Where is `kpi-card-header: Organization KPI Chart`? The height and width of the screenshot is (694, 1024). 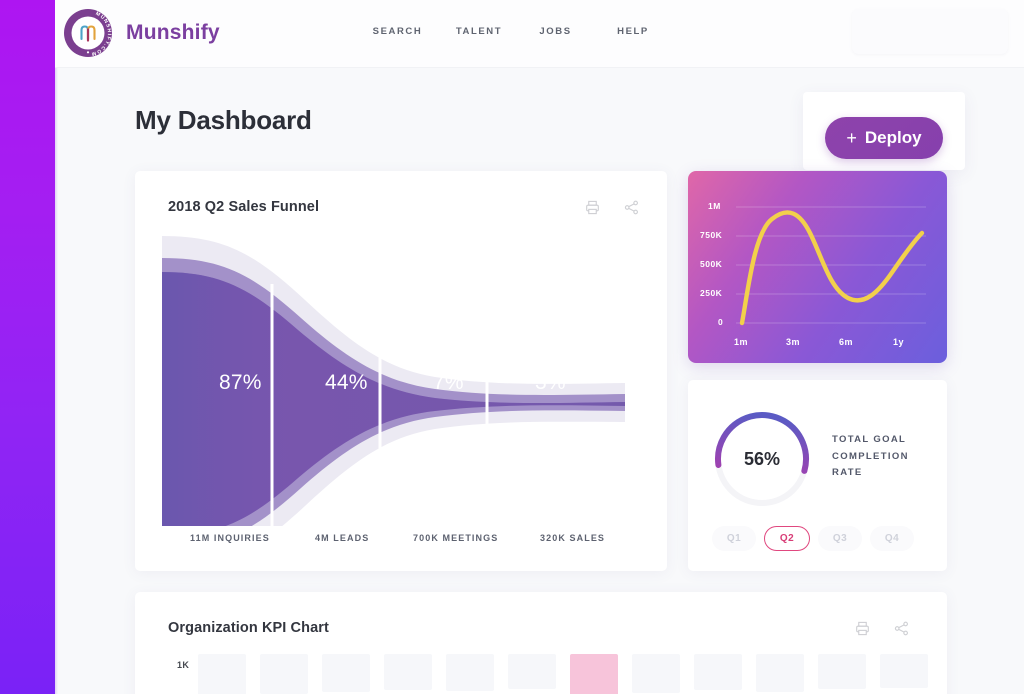
kpi-card-header: Organization KPI Chart is located at coordinates (538, 628).